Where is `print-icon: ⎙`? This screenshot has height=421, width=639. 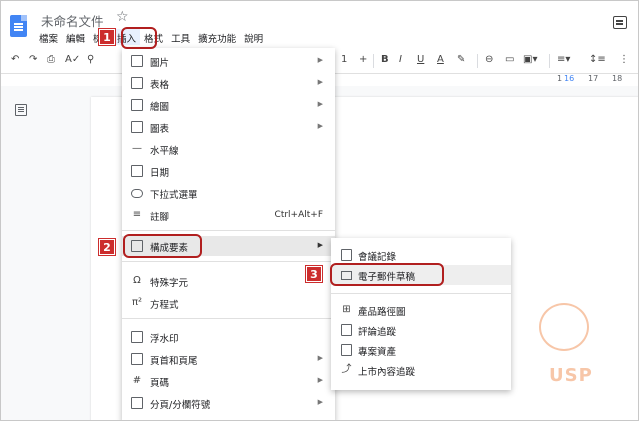 print-icon: ⎙ is located at coordinates (51, 59).